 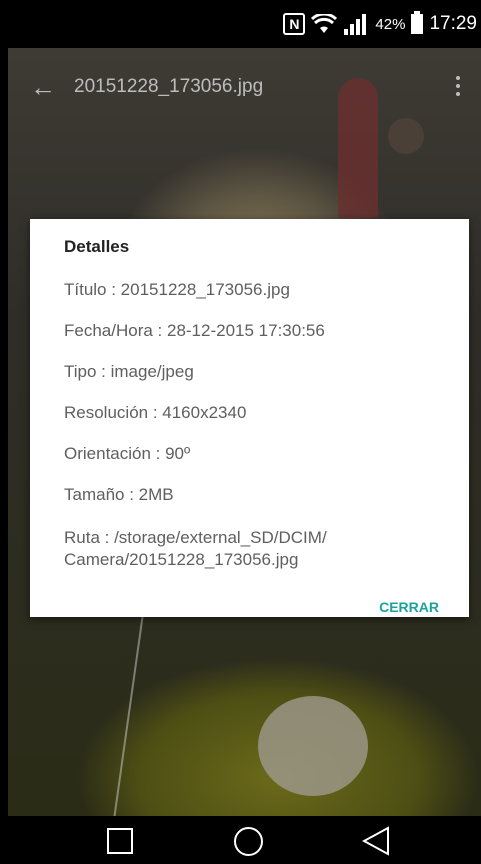 I want to click on back-icon, so click(x=375, y=843).